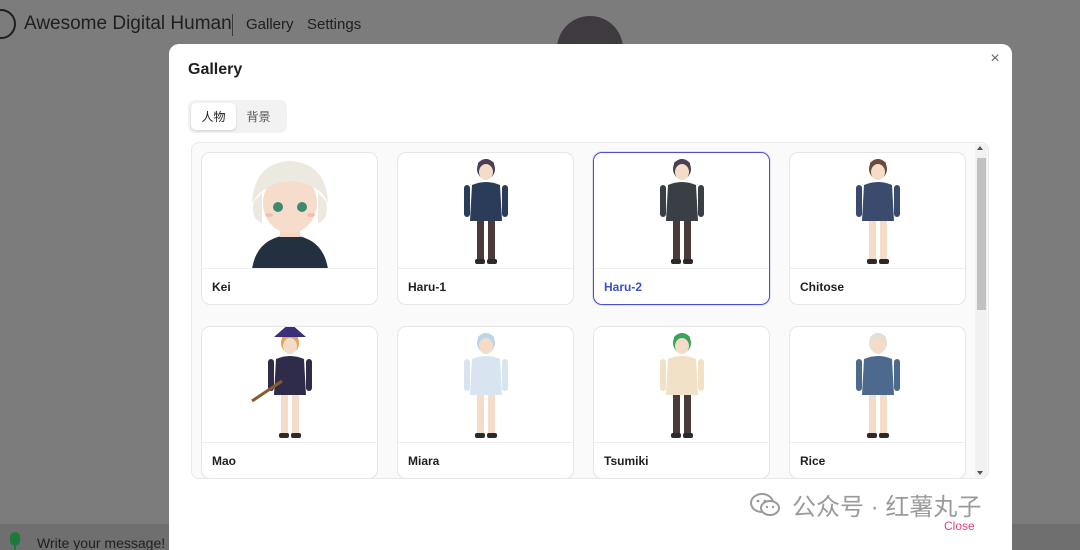  What do you see at coordinates (959, 526) in the screenshot?
I see `close-button: Close` at bounding box center [959, 526].